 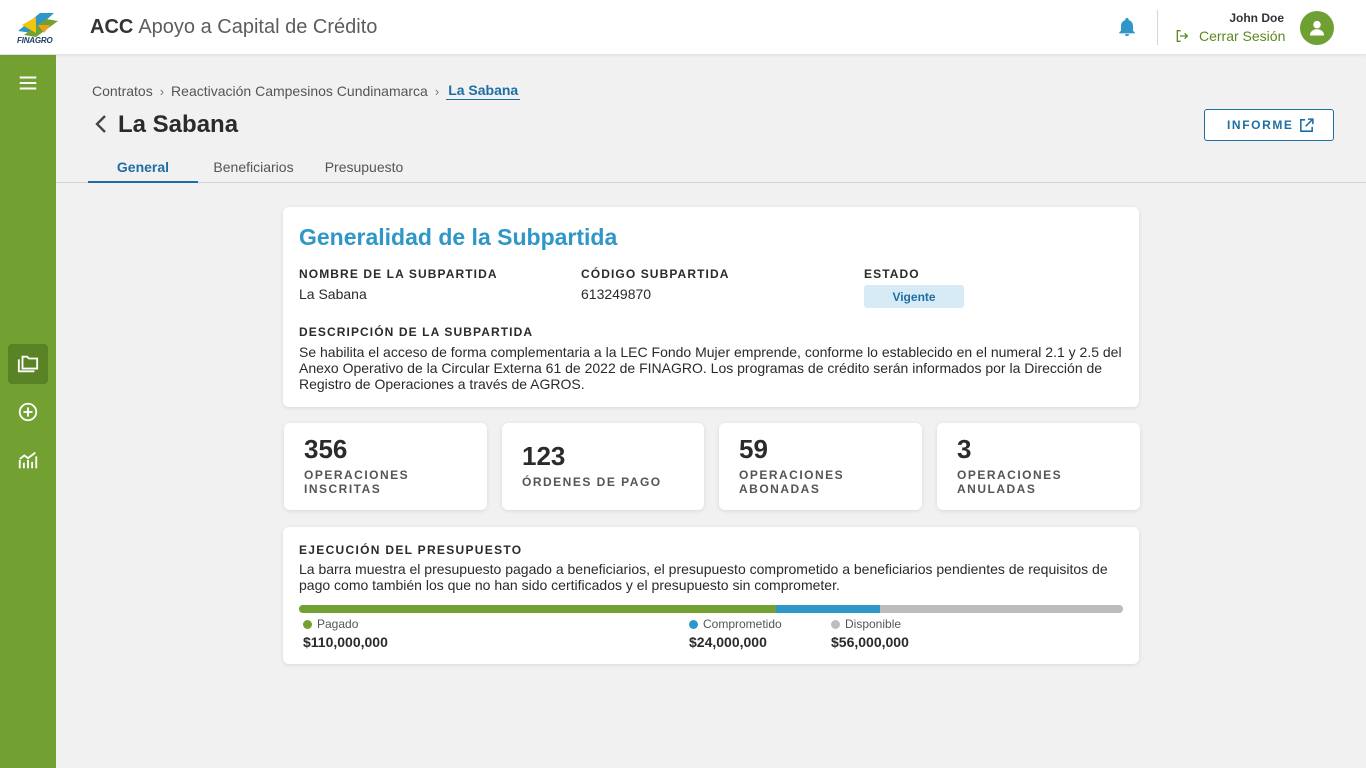 What do you see at coordinates (143, 167) in the screenshot?
I see `tab-general: General` at bounding box center [143, 167].